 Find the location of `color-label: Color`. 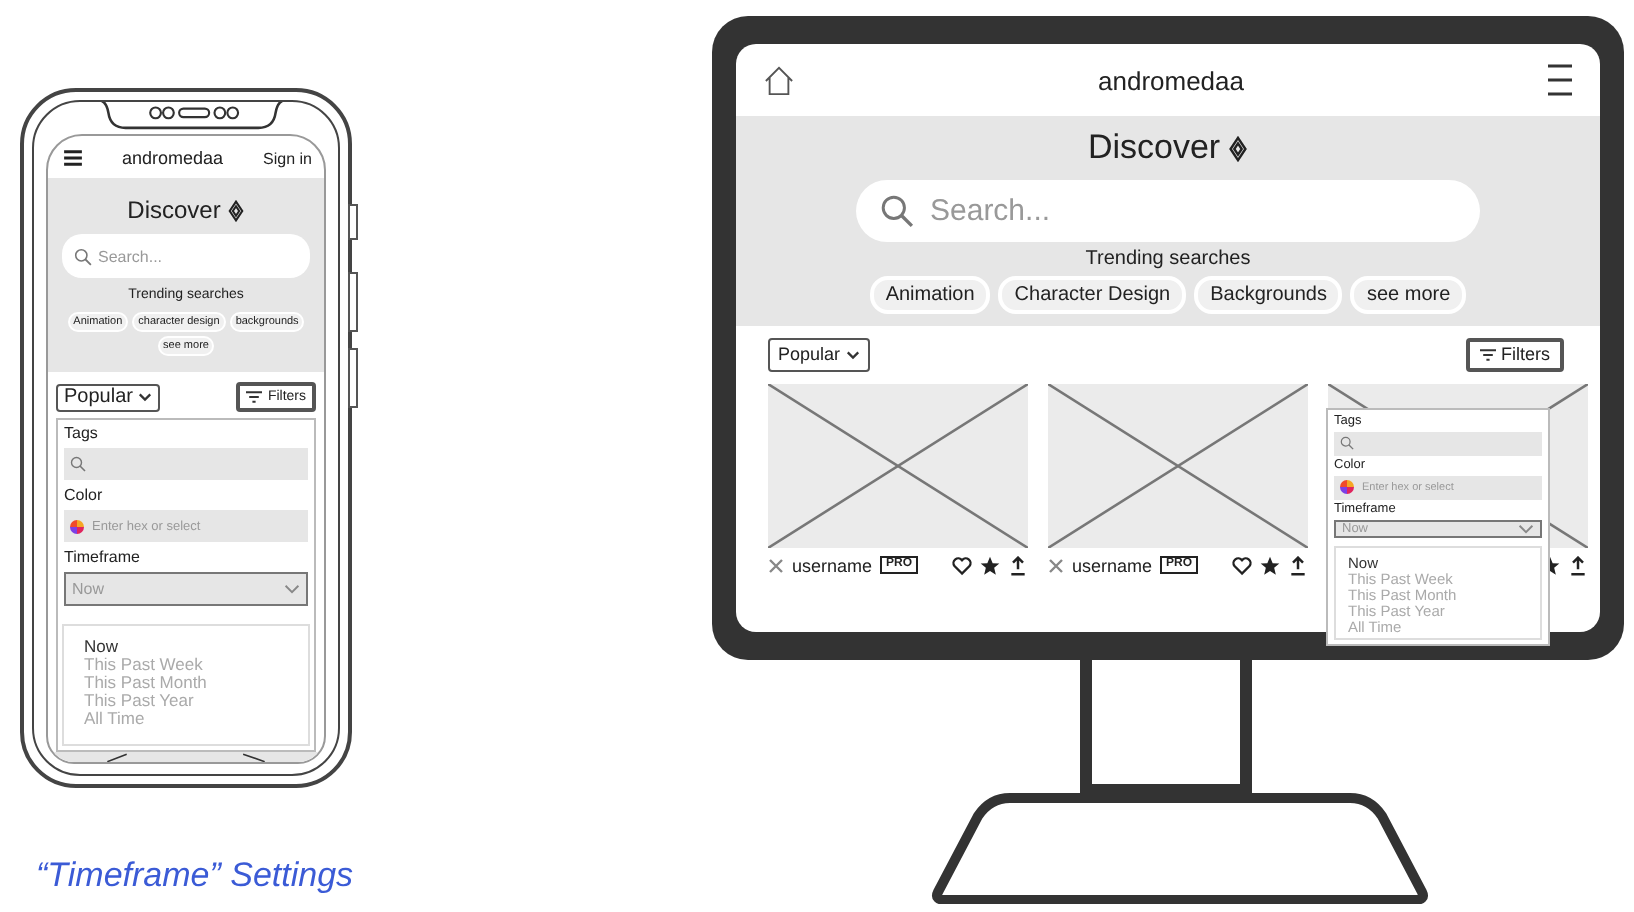

color-label: Color is located at coordinates (84, 495).